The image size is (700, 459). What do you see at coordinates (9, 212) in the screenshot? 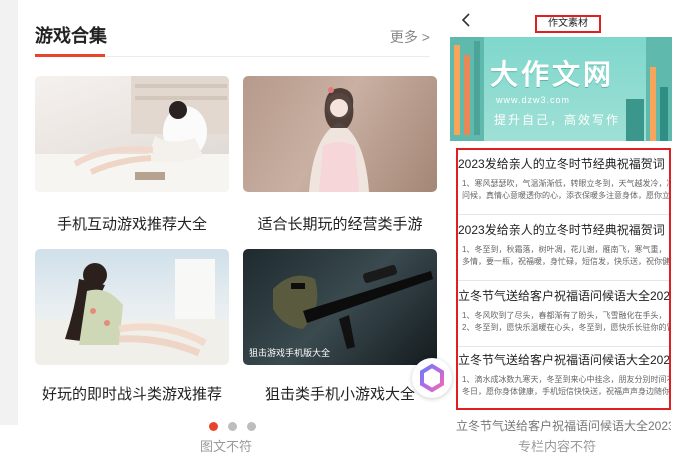
I see `left-edge-bar` at bounding box center [9, 212].